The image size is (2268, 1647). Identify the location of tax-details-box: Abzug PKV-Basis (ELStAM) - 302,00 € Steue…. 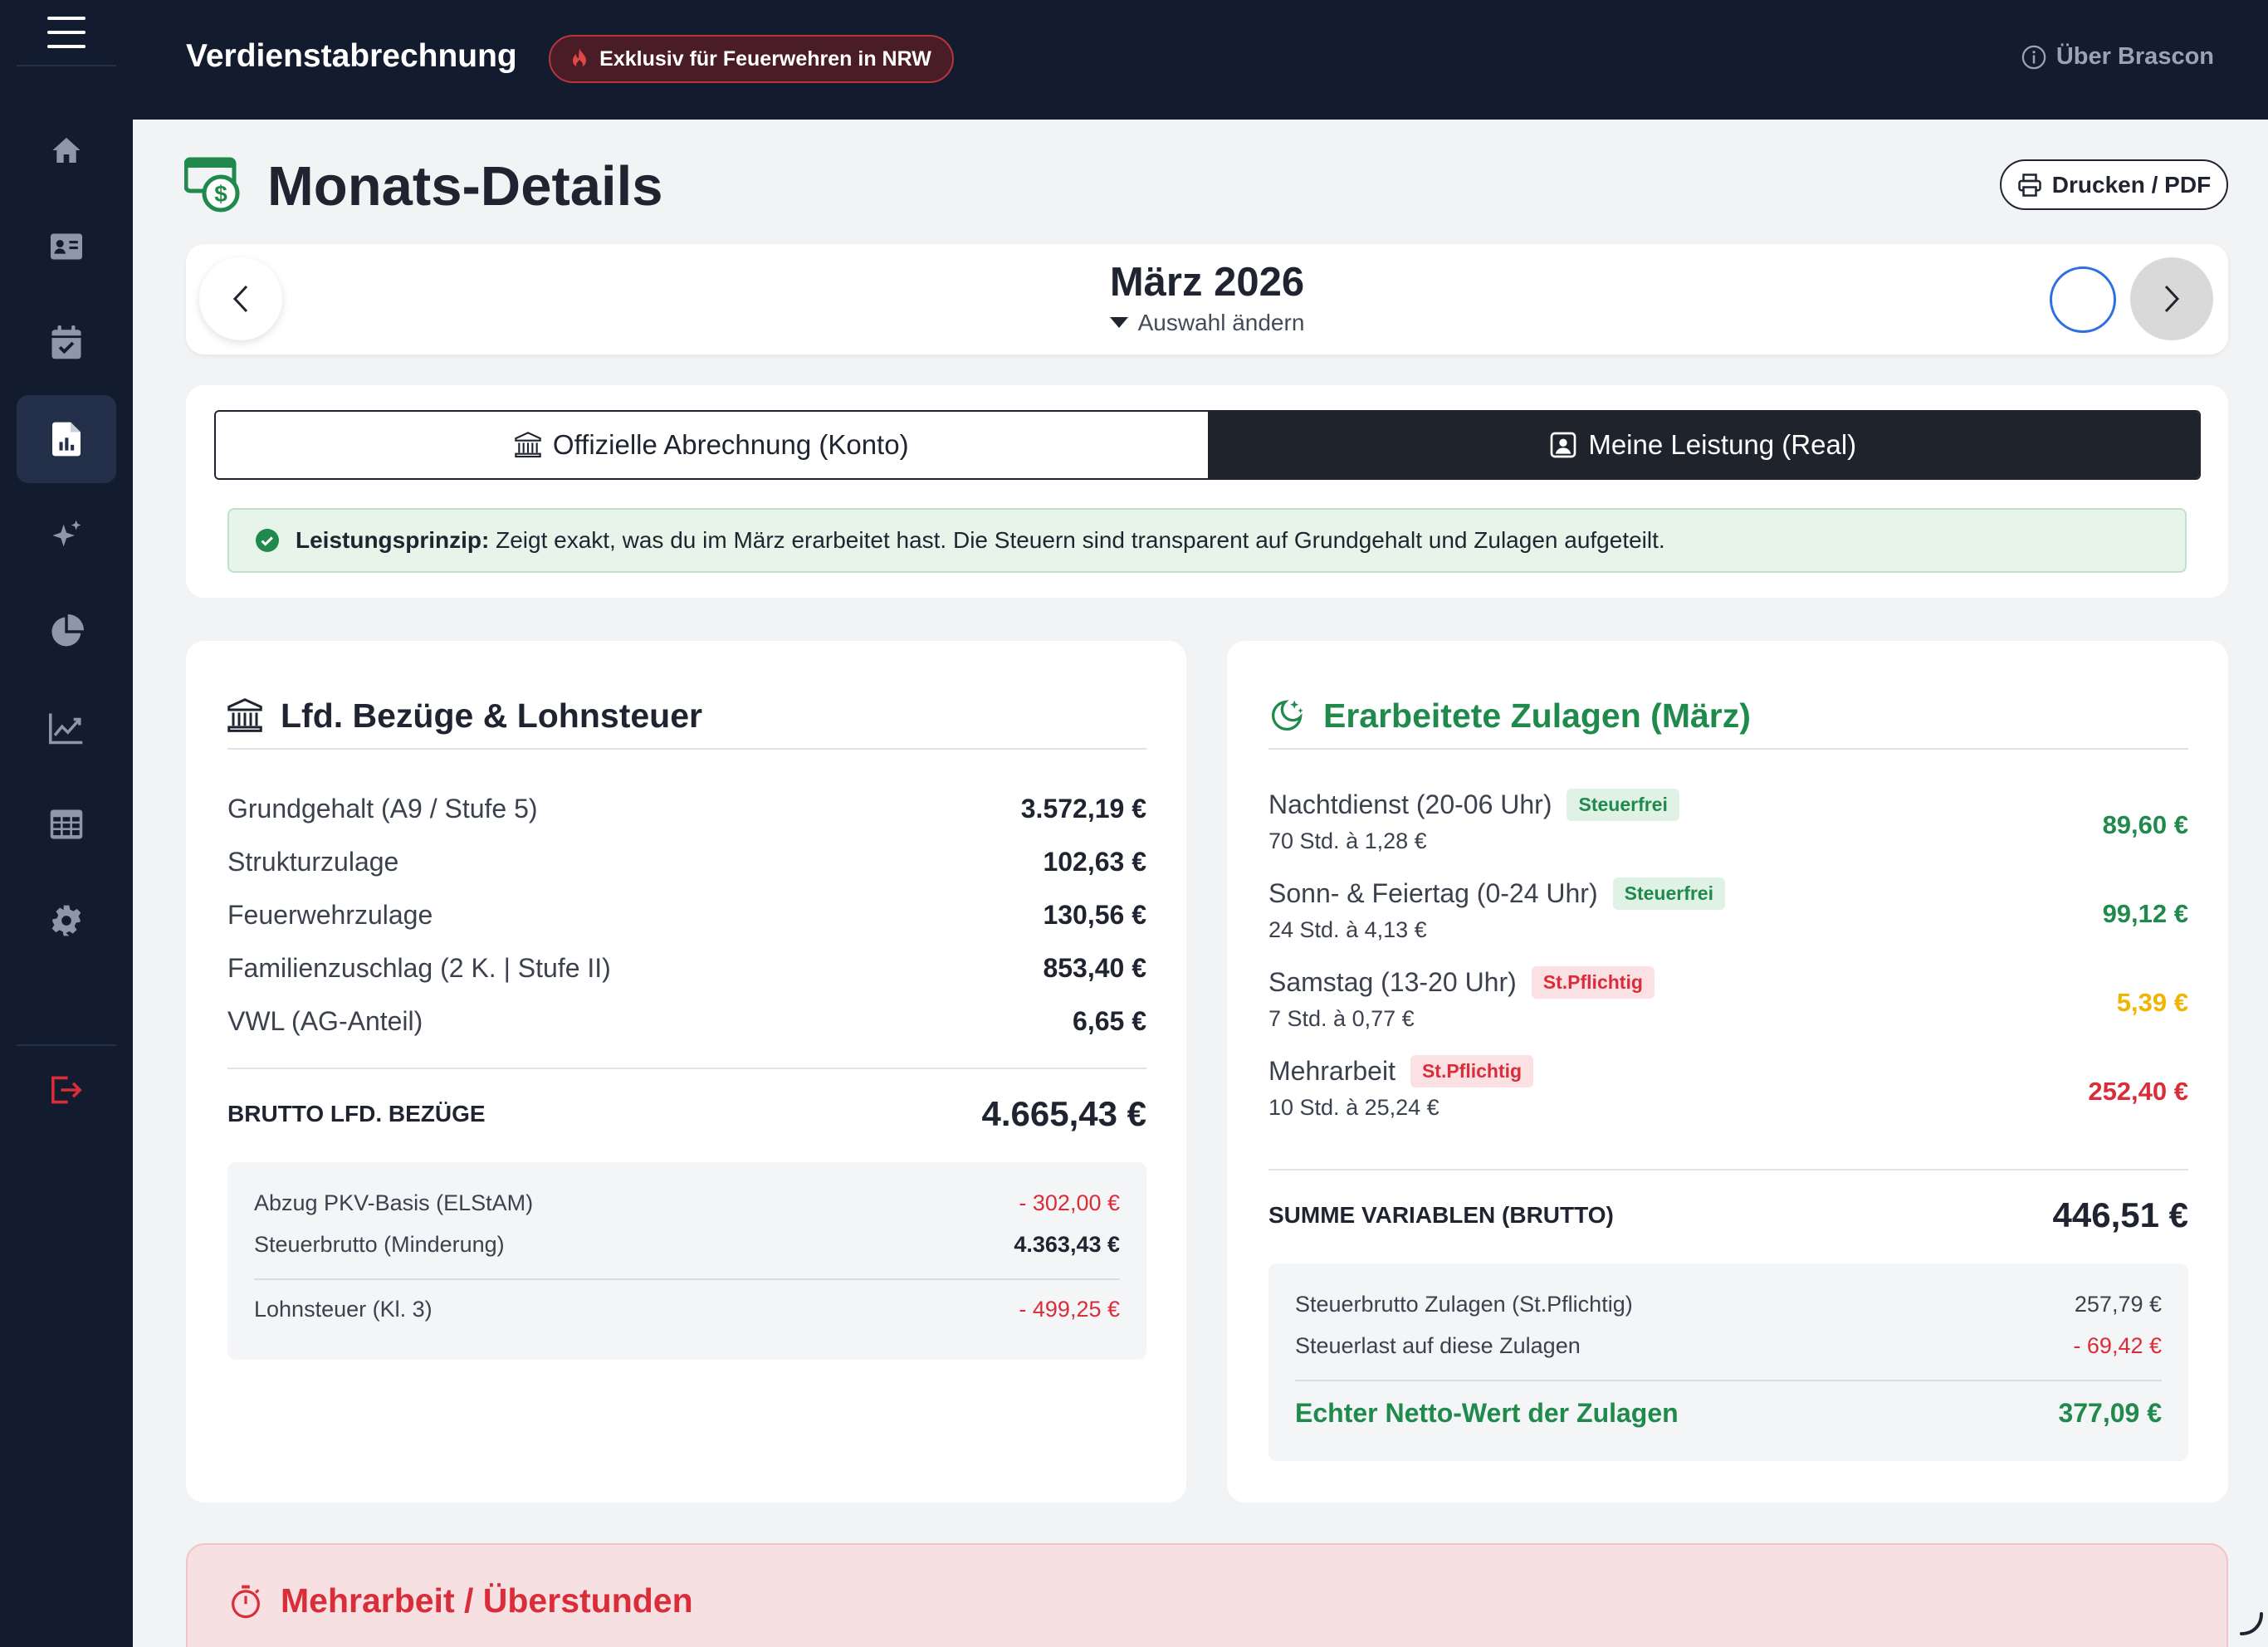
(686, 1261).